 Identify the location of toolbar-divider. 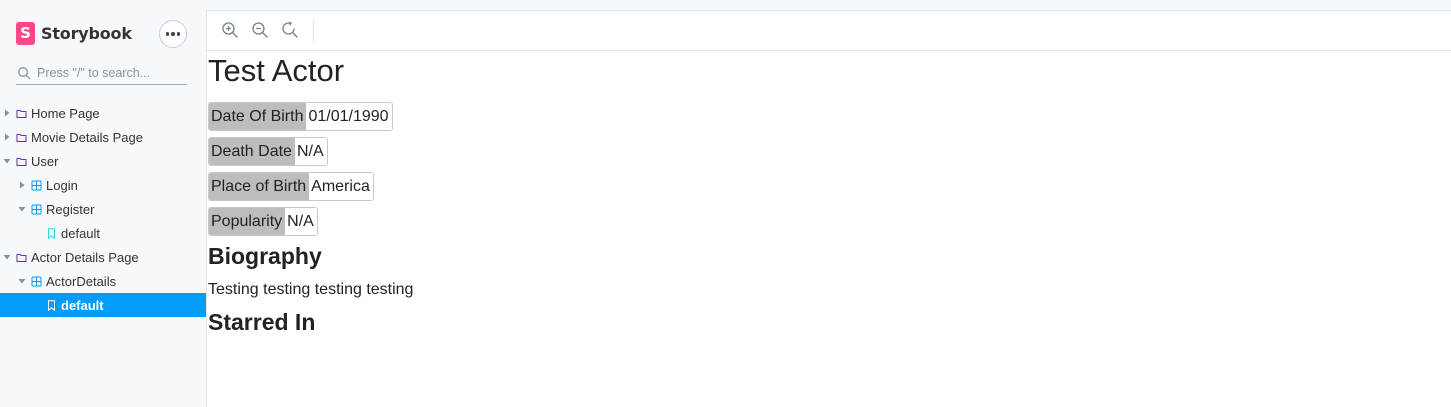
(313, 31).